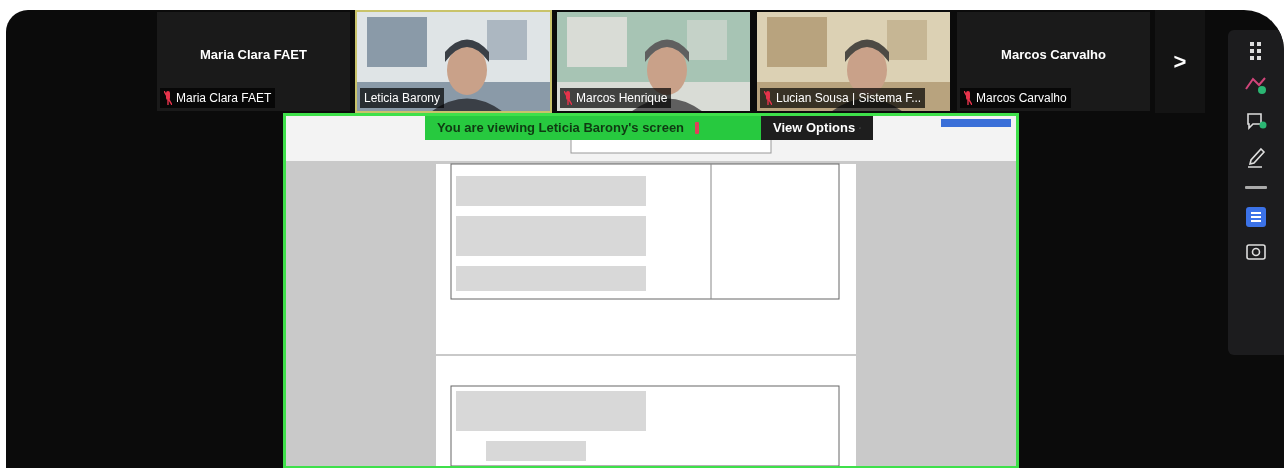 The height and width of the screenshot is (468, 1284). I want to click on participant-tile: Leticia Barony, so click(453, 61).